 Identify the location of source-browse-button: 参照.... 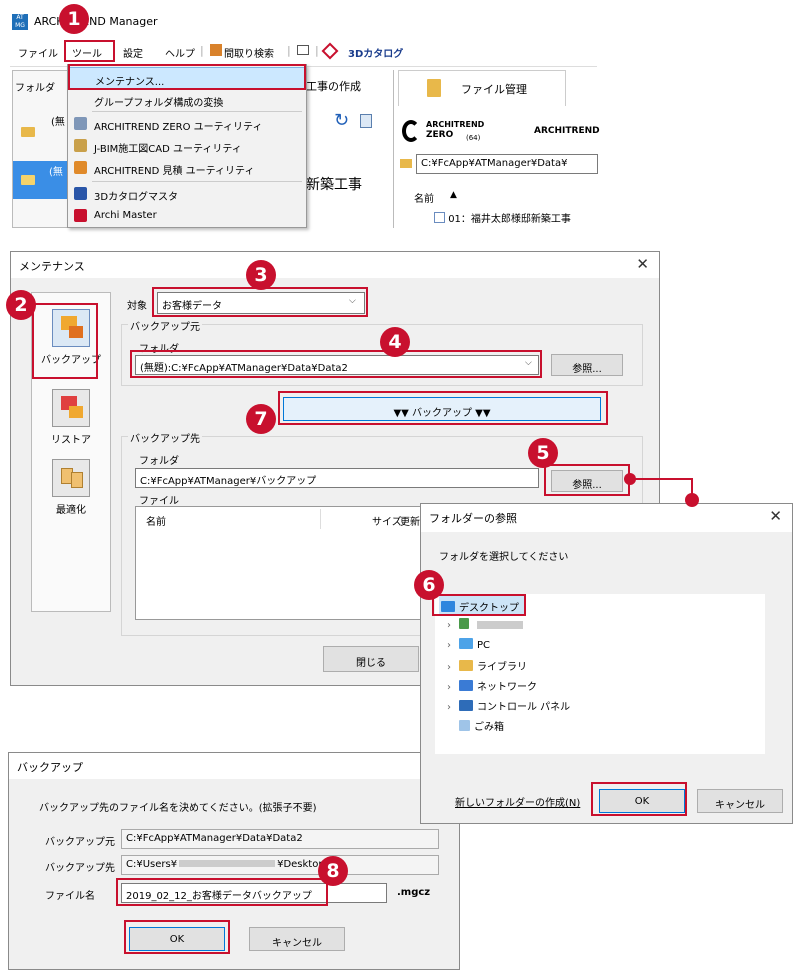
(587, 365).